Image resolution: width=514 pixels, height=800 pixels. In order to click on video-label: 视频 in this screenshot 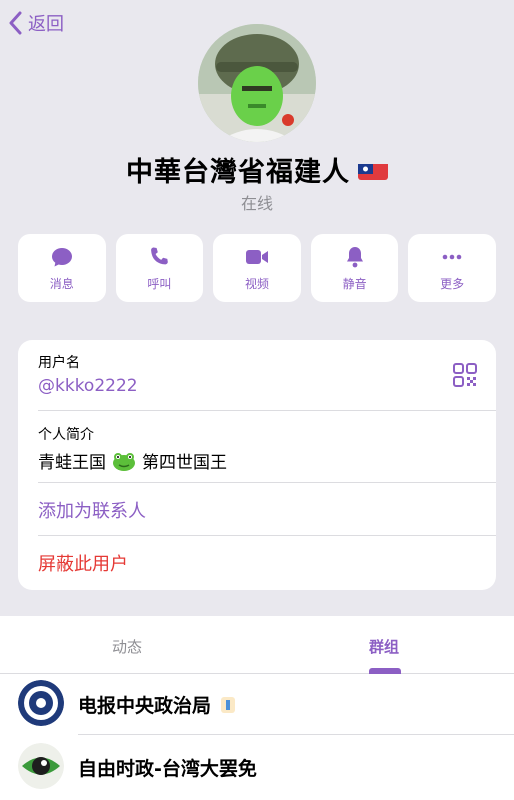, I will do `click(256, 283)`.